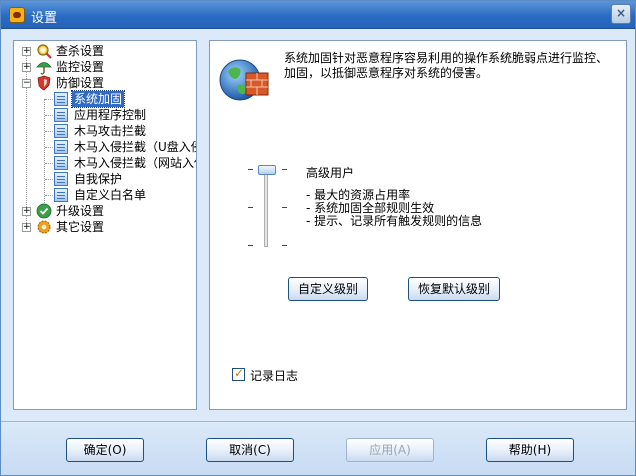 The height and width of the screenshot is (476, 636). I want to click on gear-icon, so click(44, 227).